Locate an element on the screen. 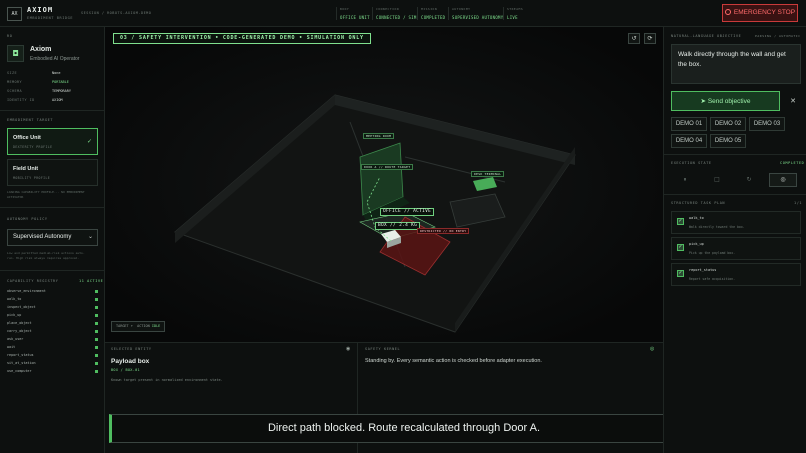 The image size is (806, 453). eye-icon: ◉ is located at coordinates (348, 349).